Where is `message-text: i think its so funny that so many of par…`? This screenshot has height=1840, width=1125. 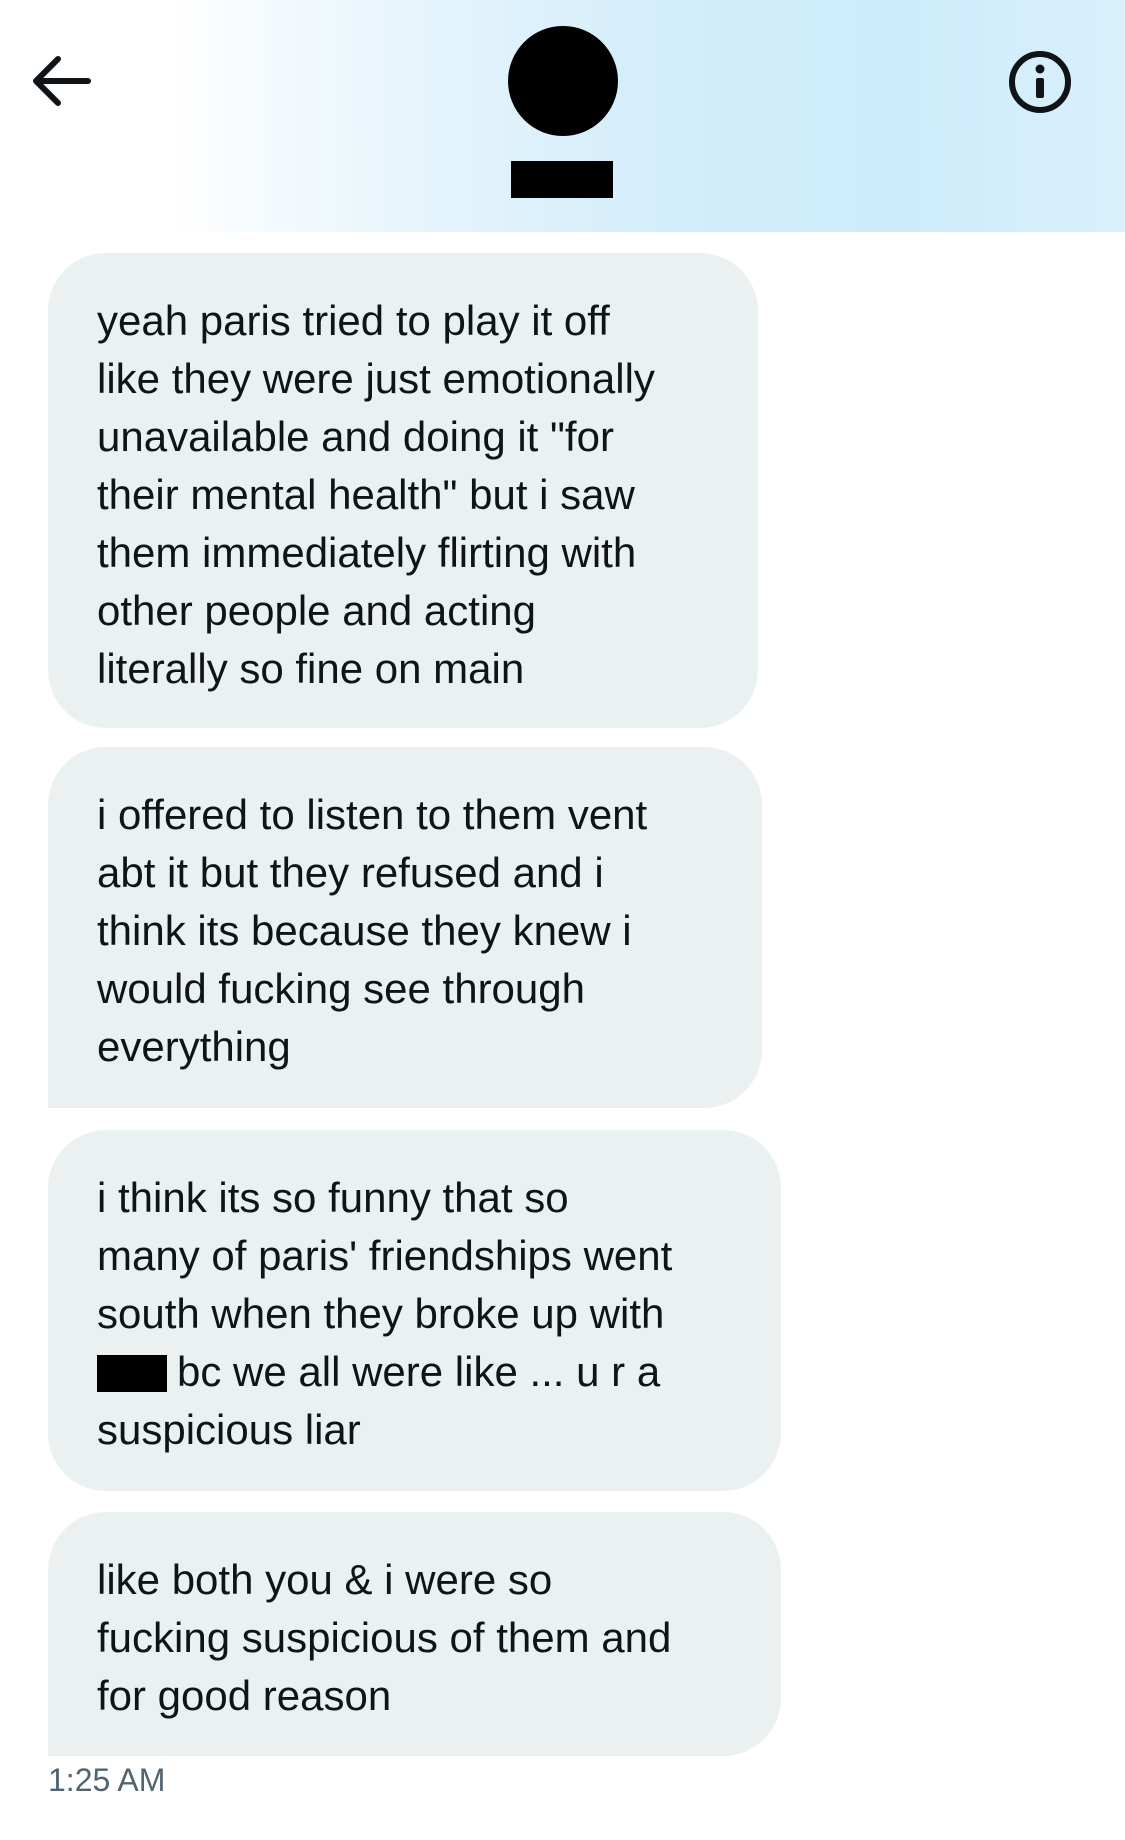 message-text: i think its so funny that so many of par… is located at coordinates (424, 1314).